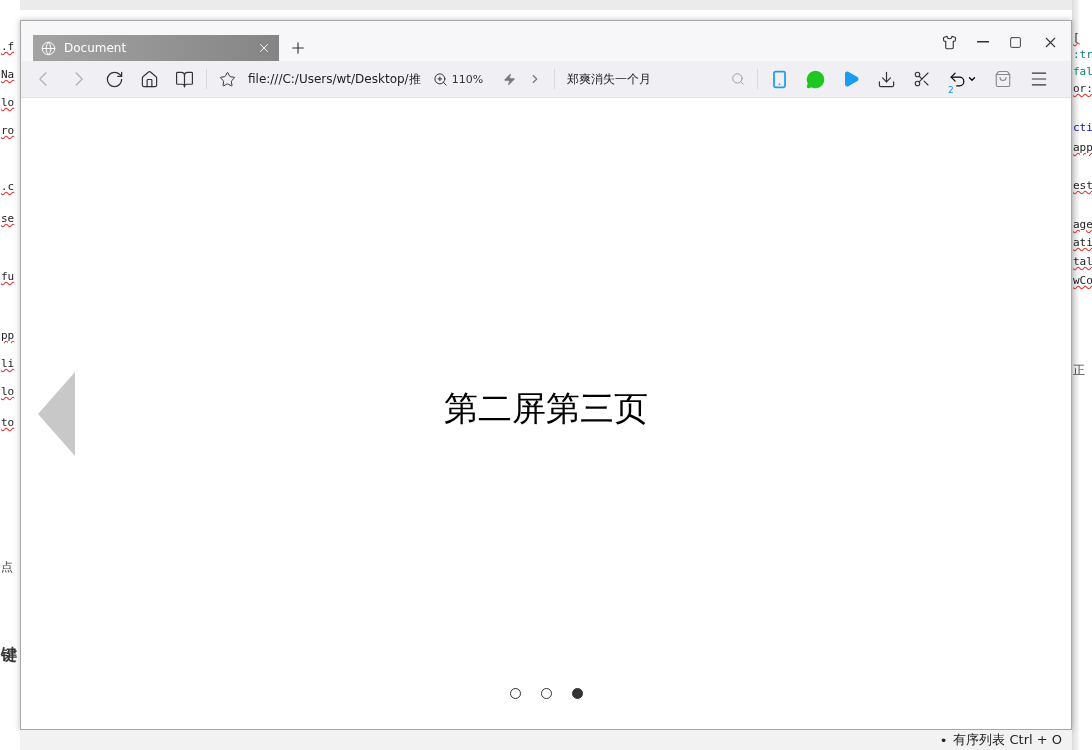  I want to click on bookmark-star-button, so click(227, 79).